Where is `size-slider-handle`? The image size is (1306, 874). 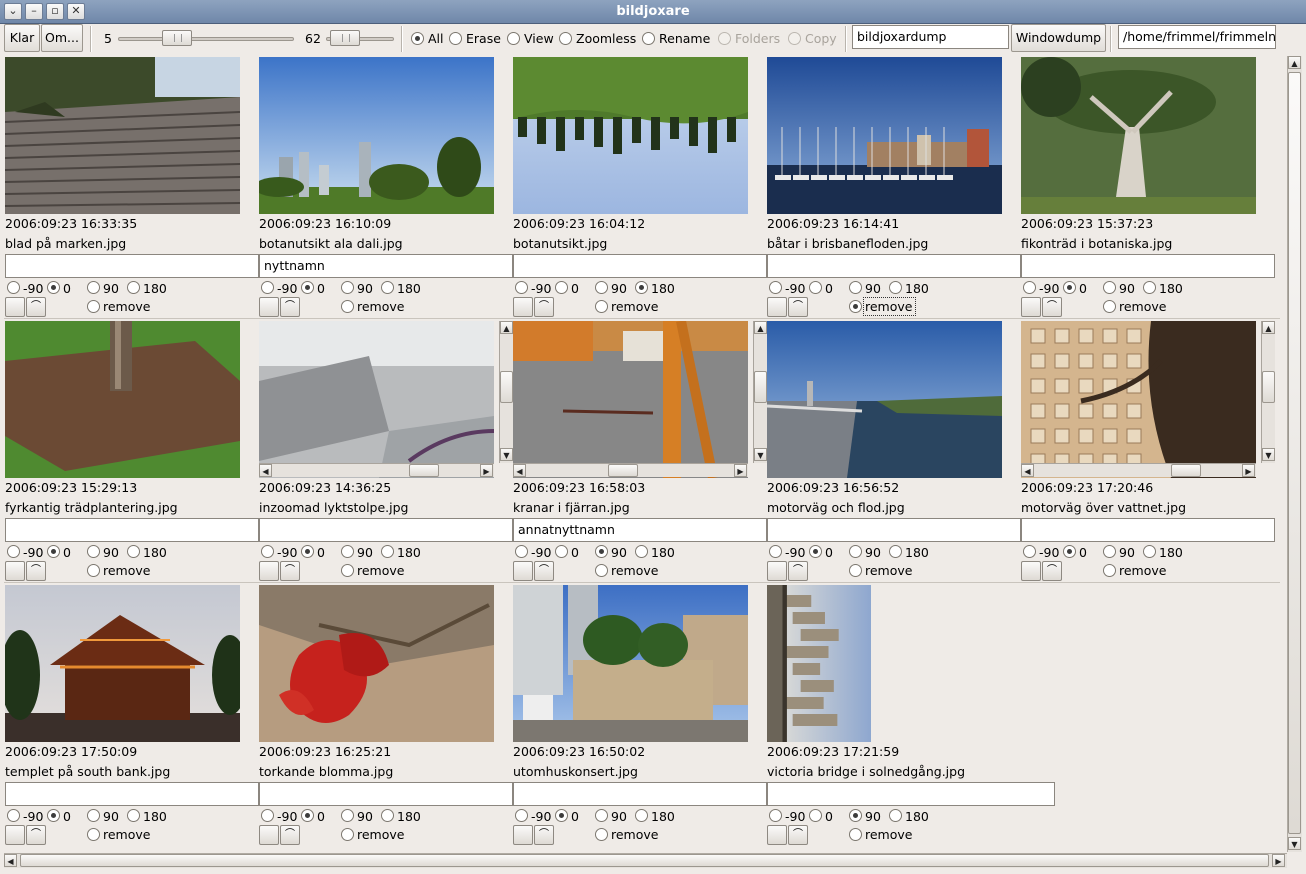
size-slider-handle is located at coordinates (177, 38).